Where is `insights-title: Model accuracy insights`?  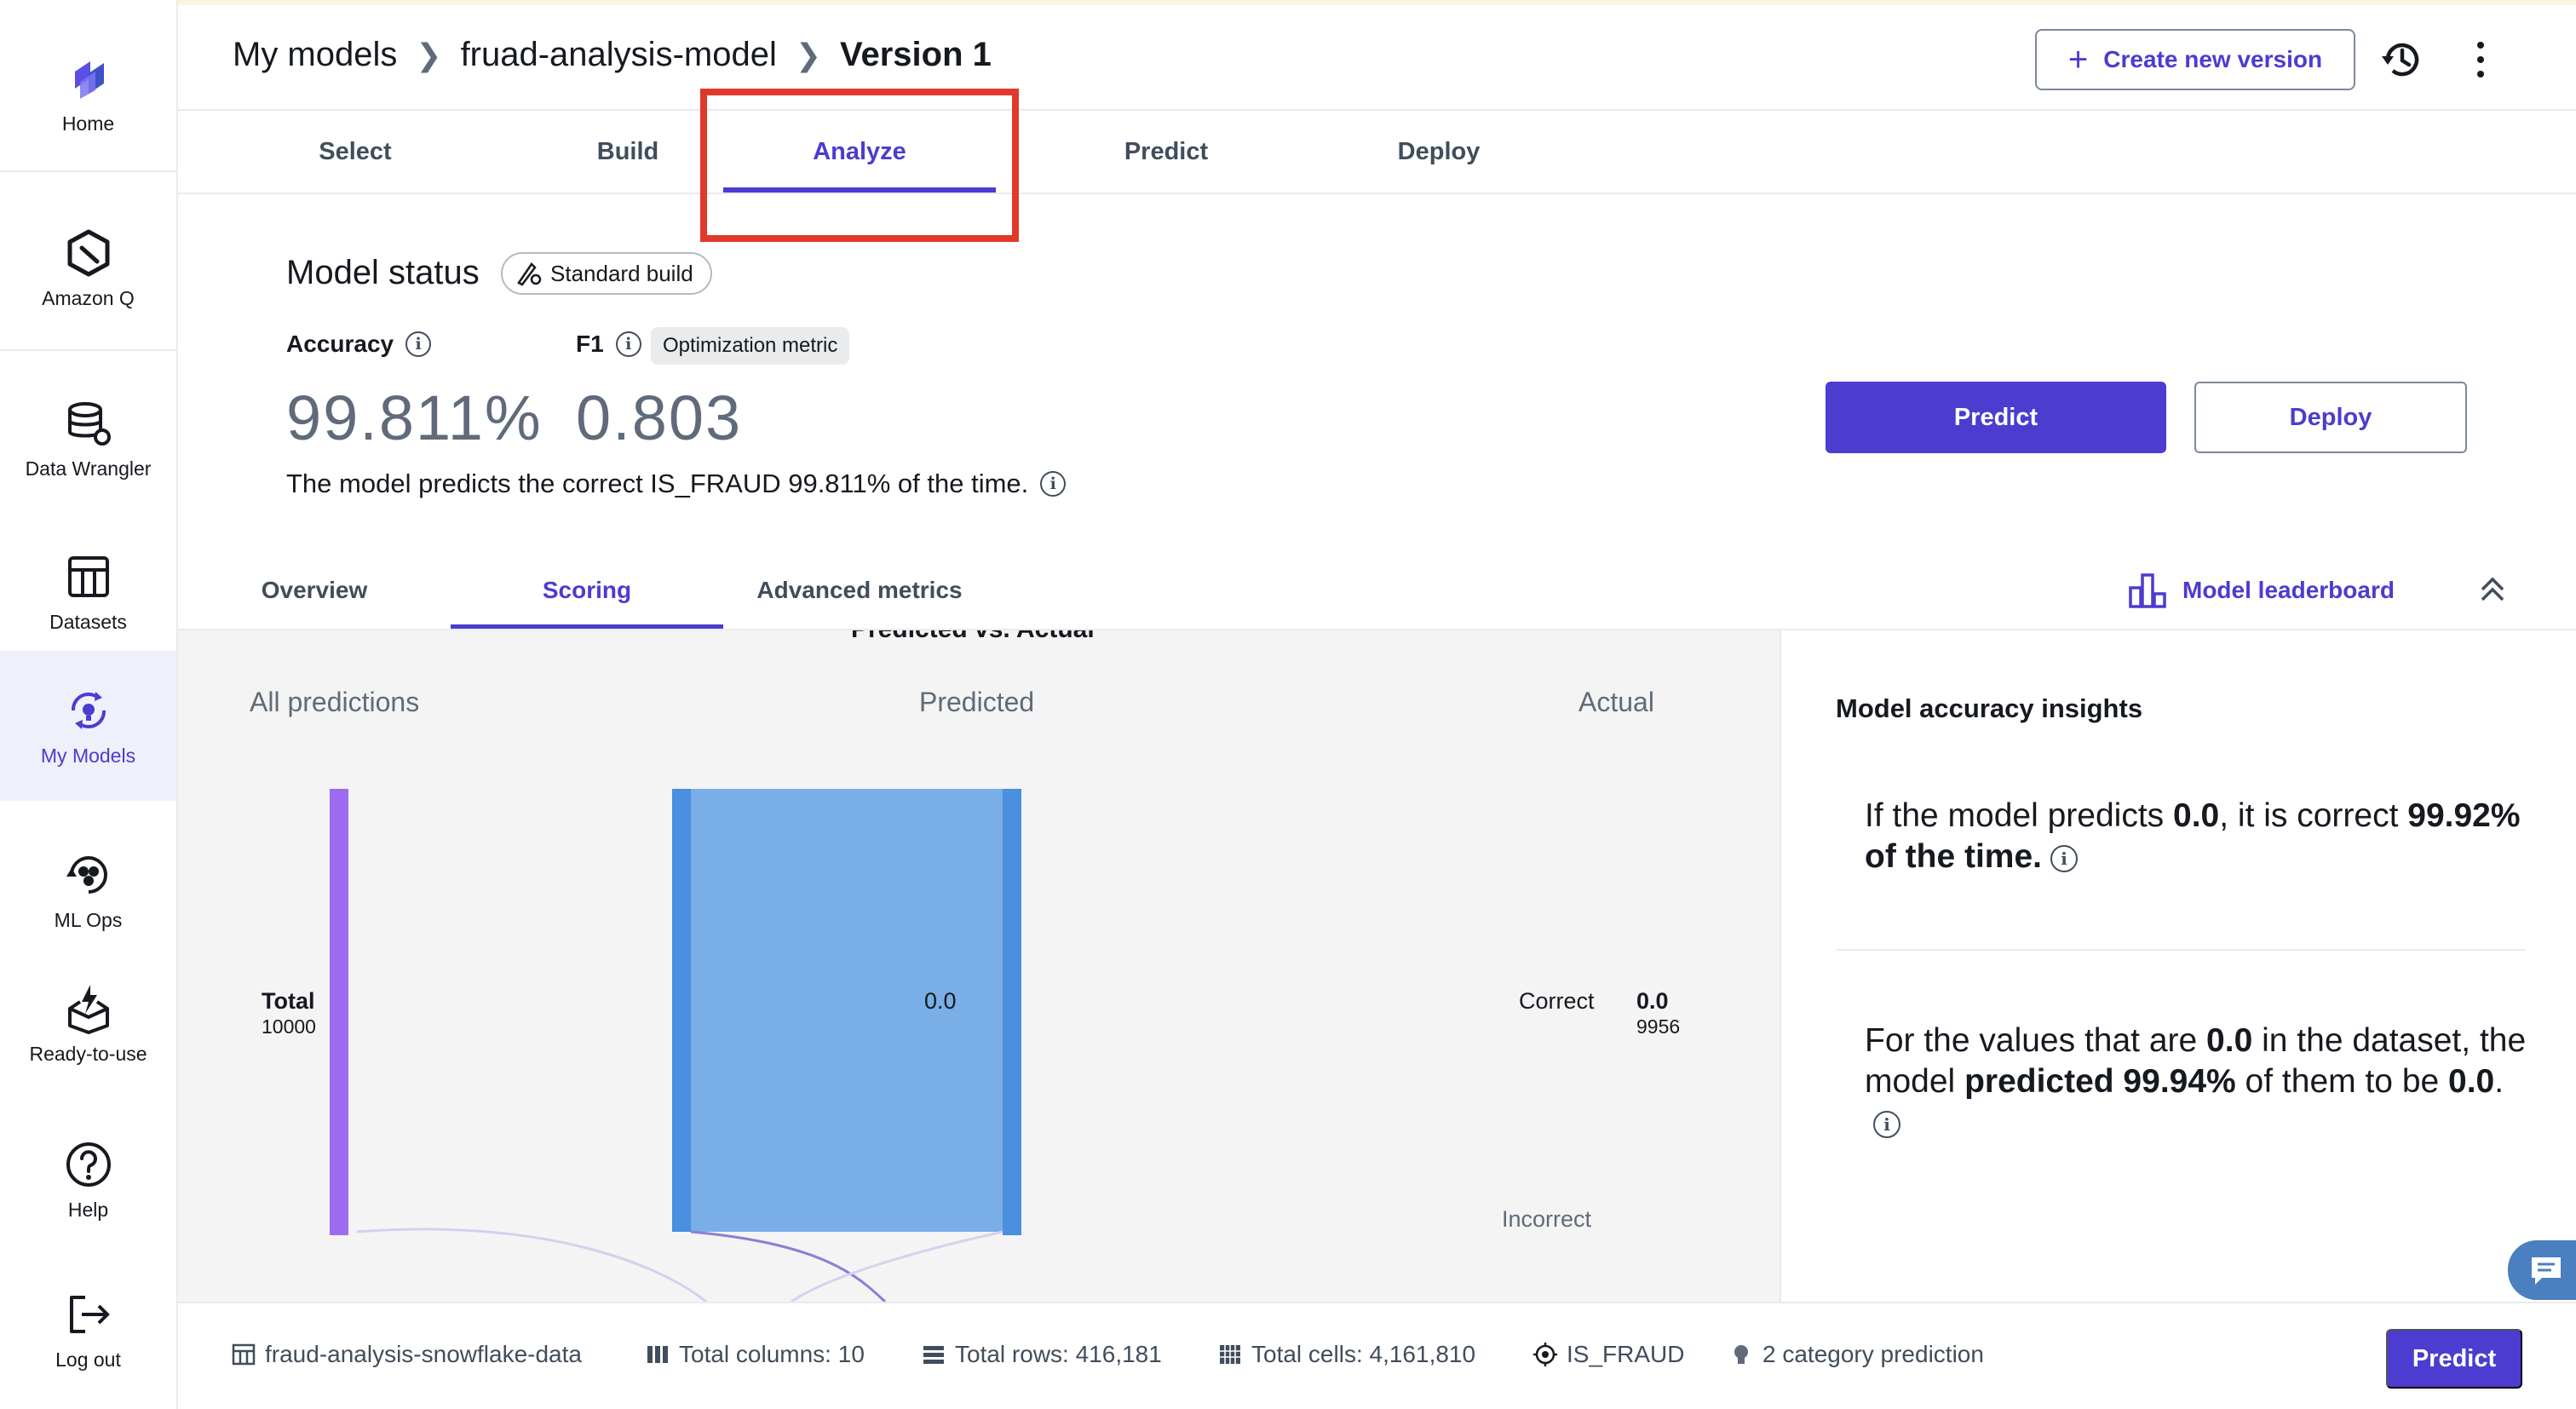 insights-title: Model accuracy insights is located at coordinates (1989, 708).